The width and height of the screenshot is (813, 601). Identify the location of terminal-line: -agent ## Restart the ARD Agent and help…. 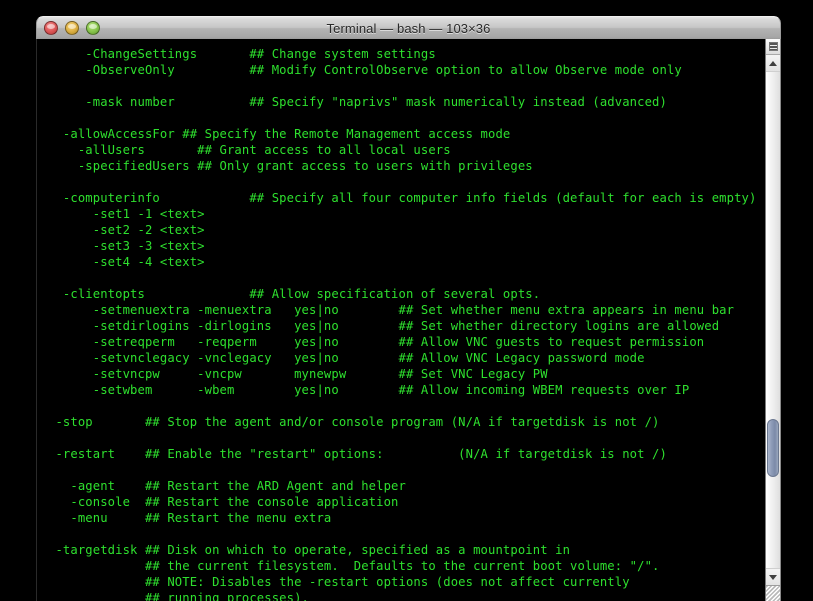
(227, 486).